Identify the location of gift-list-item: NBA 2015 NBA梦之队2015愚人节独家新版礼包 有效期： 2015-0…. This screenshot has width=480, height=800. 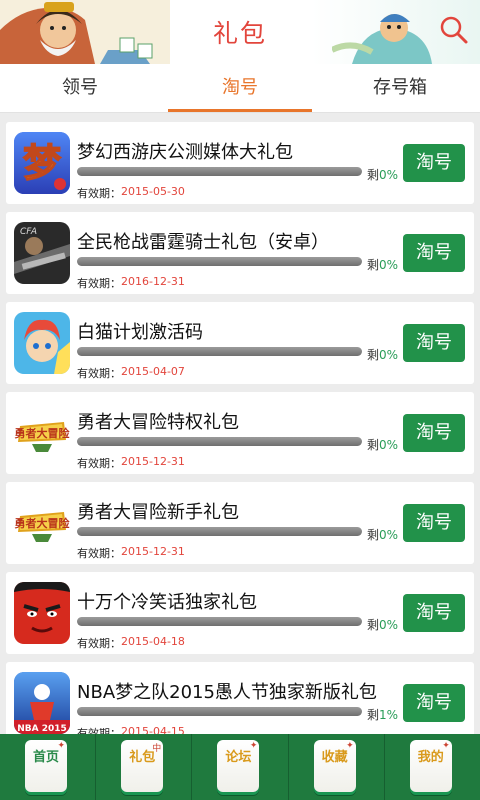
(240, 698).